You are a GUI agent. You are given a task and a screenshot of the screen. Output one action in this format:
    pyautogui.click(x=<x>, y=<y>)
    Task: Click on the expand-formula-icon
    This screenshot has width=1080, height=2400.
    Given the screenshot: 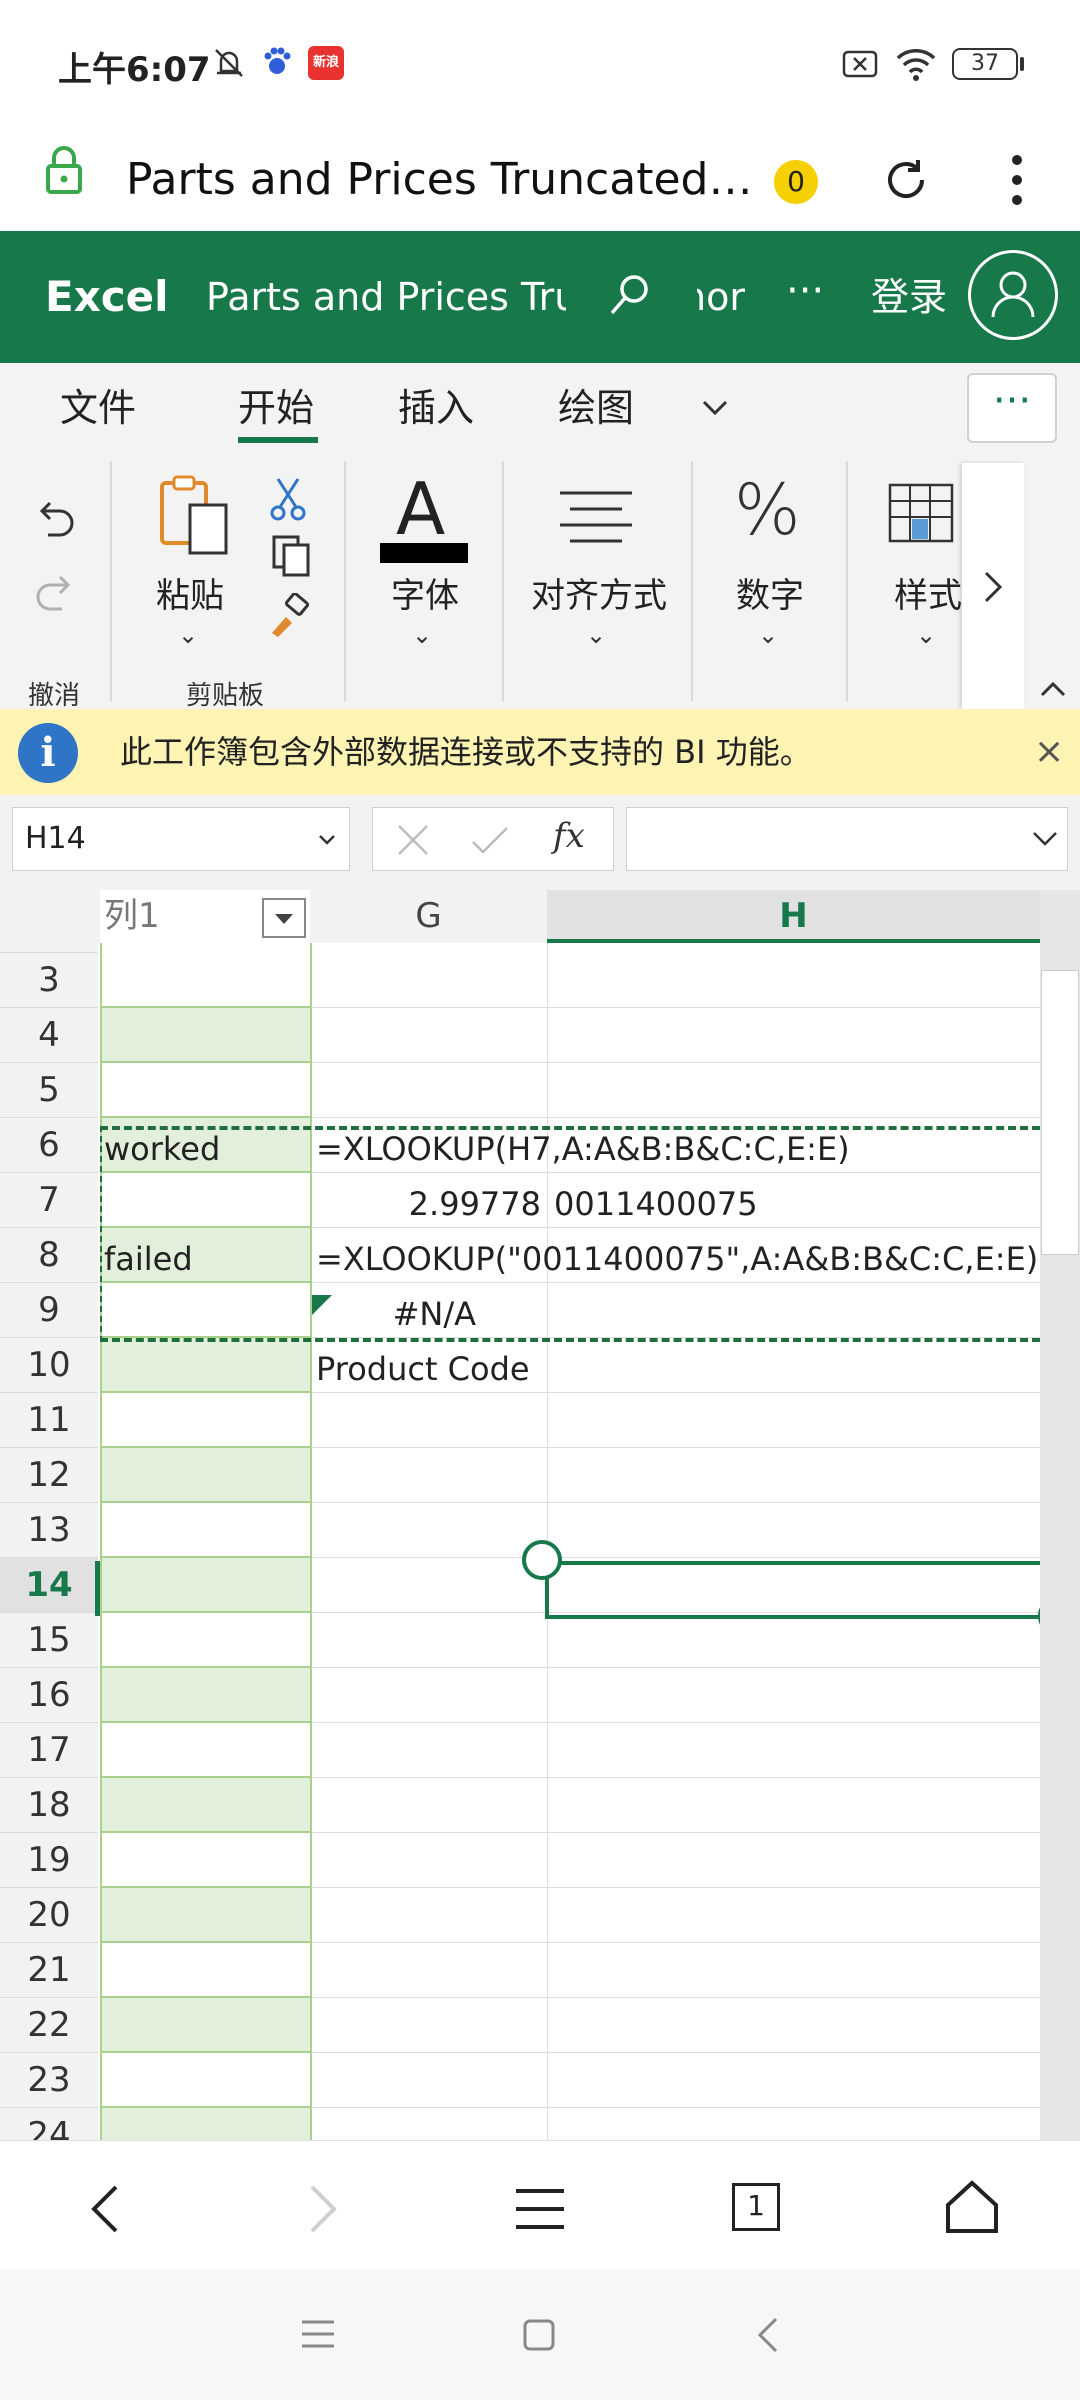 What is the action you would take?
    pyautogui.click(x=1045, y=839)
    